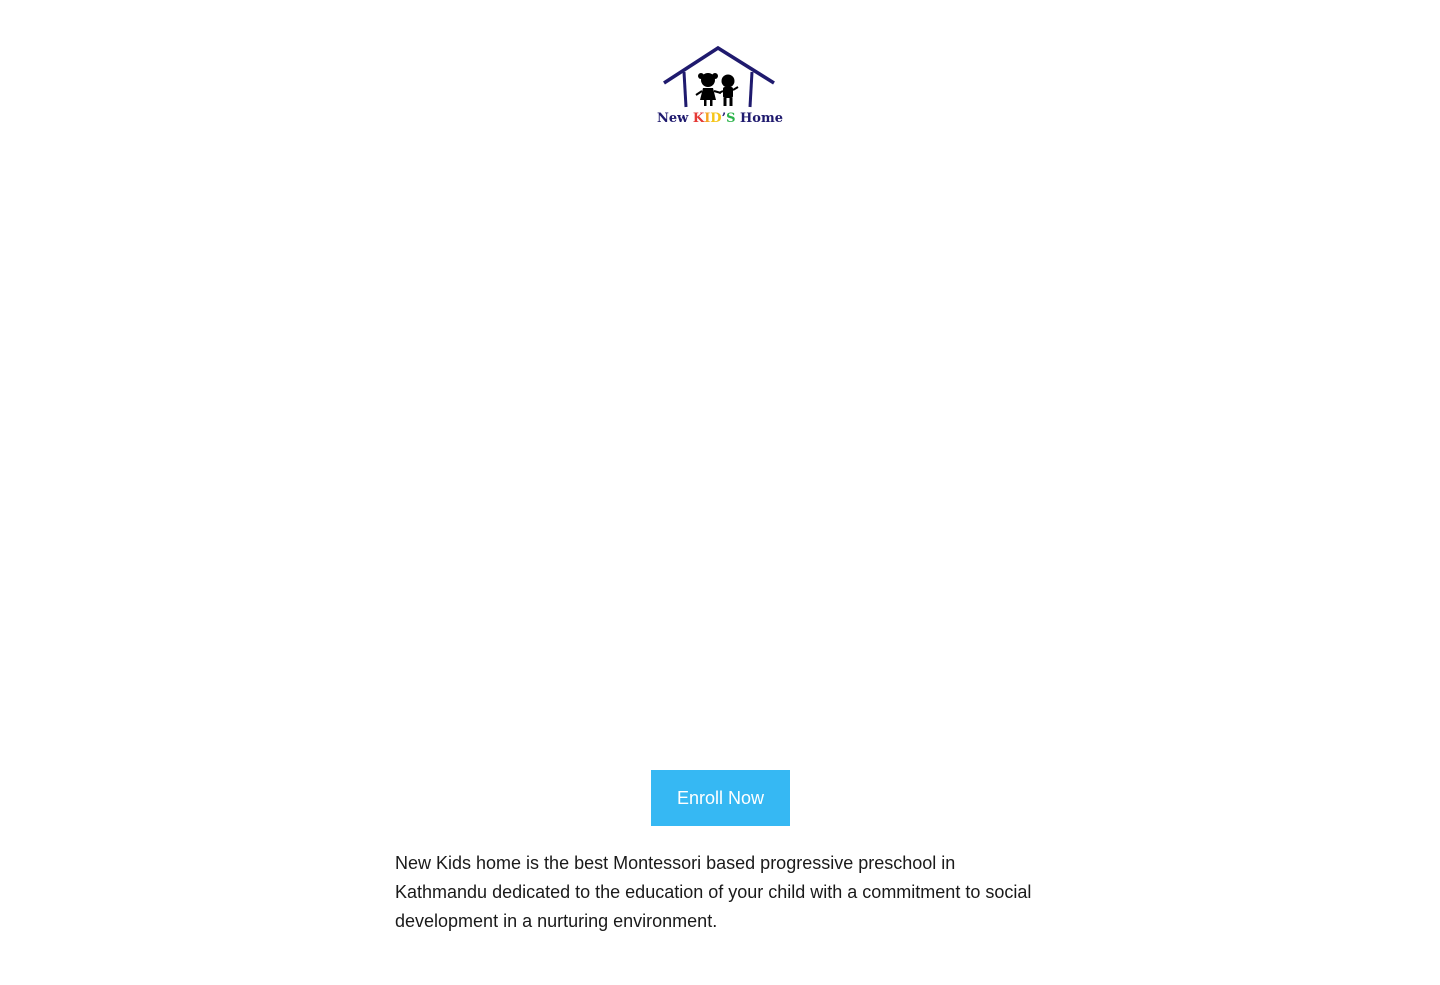 The width and height of the screenshot is (1440, 985). Describe the element at coordinates (720, 798) in the screenshot. I see `enroll-now-button: Enroll Now` at that location.